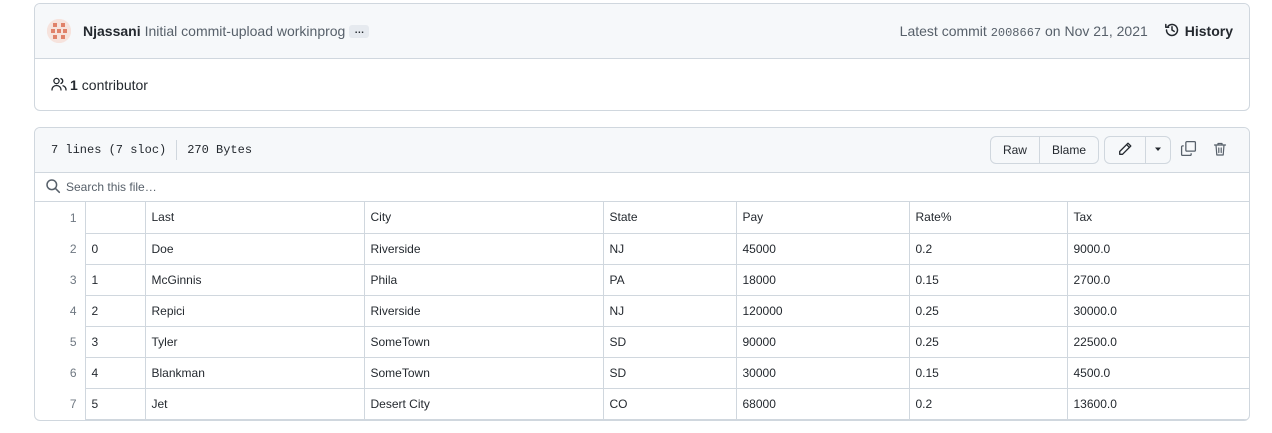 The height and width of the screenshot is (433, 1272). What do you see at coordinates (822, 248) in the screenshot?
I see `table-cell: 45000` at bounding box center [822, 248].